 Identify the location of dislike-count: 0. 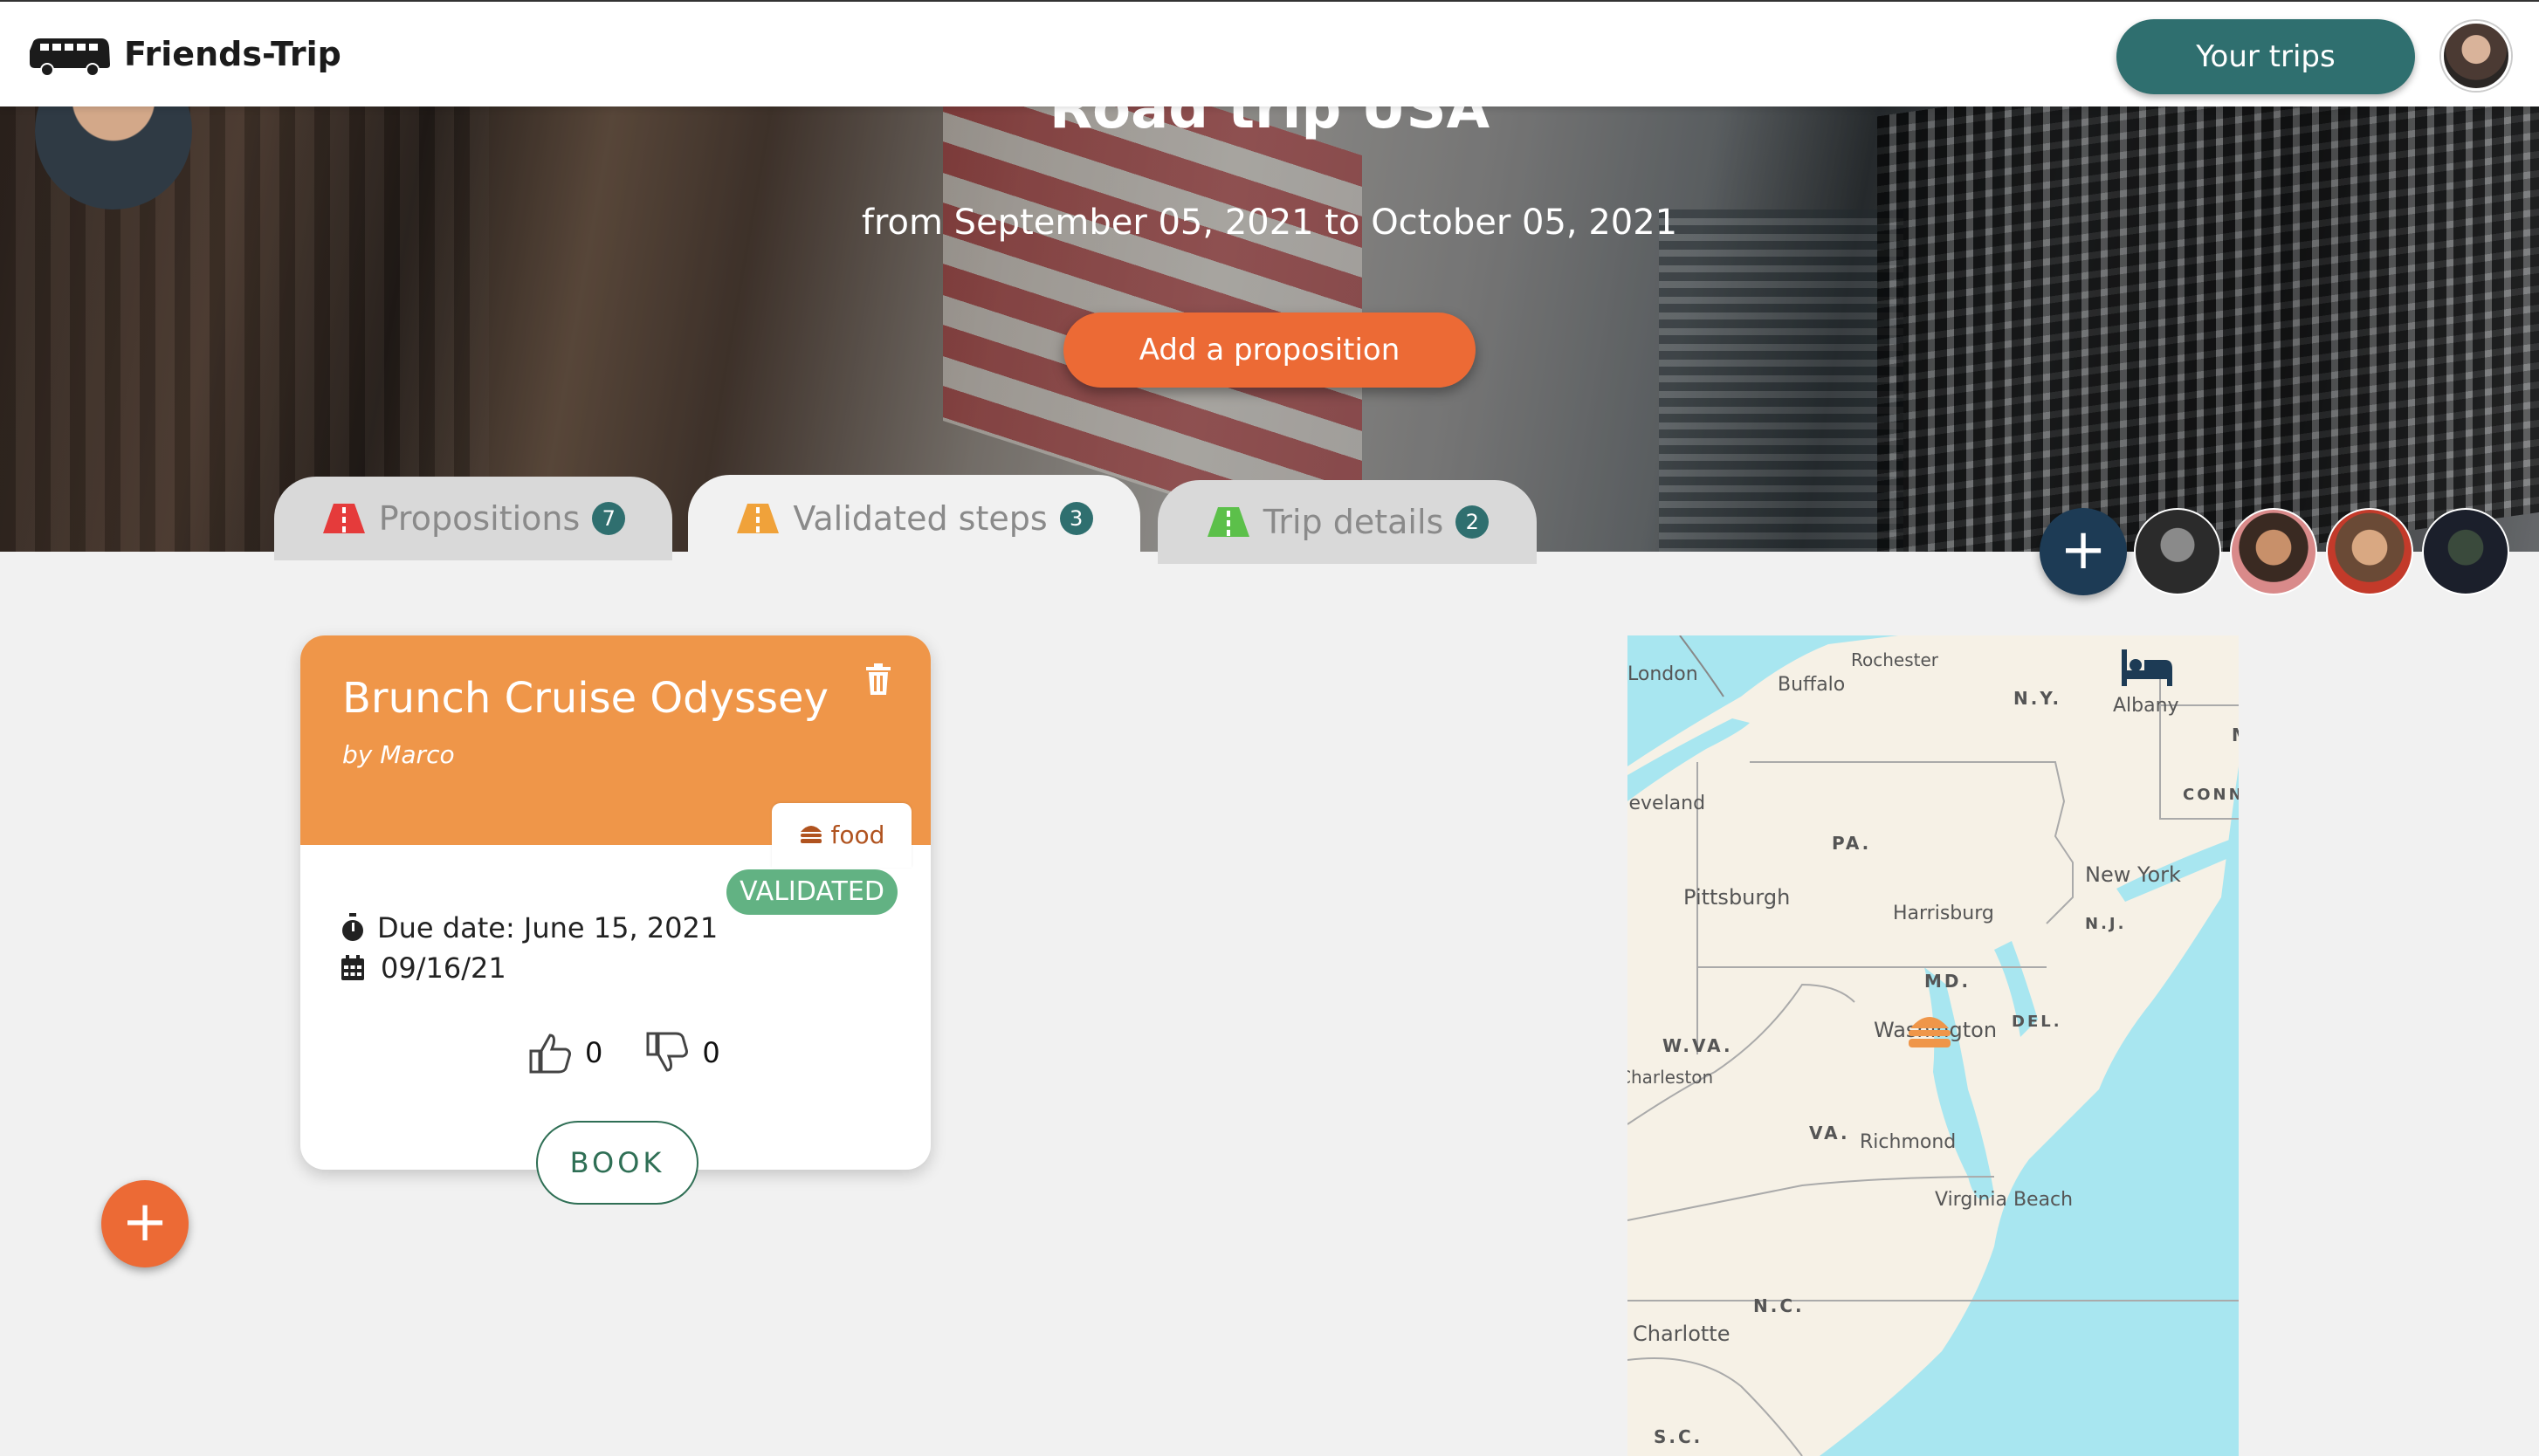
(711, 1052).